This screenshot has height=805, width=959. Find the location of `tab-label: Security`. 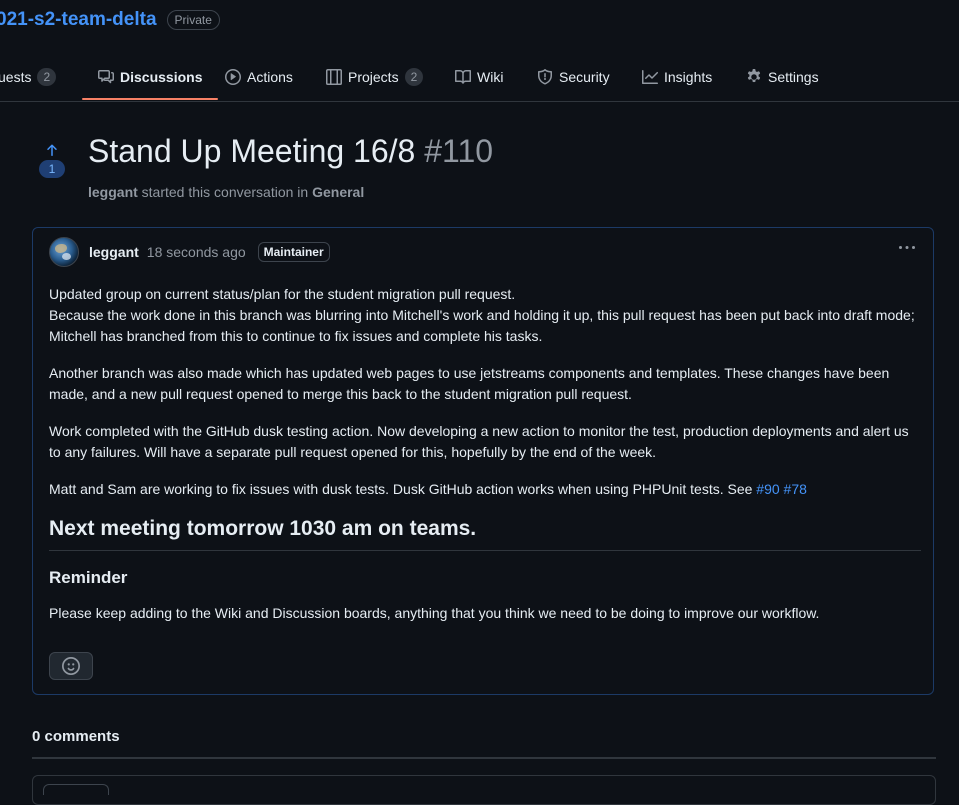

tab-label: Security is located at coordinates (584, 77).